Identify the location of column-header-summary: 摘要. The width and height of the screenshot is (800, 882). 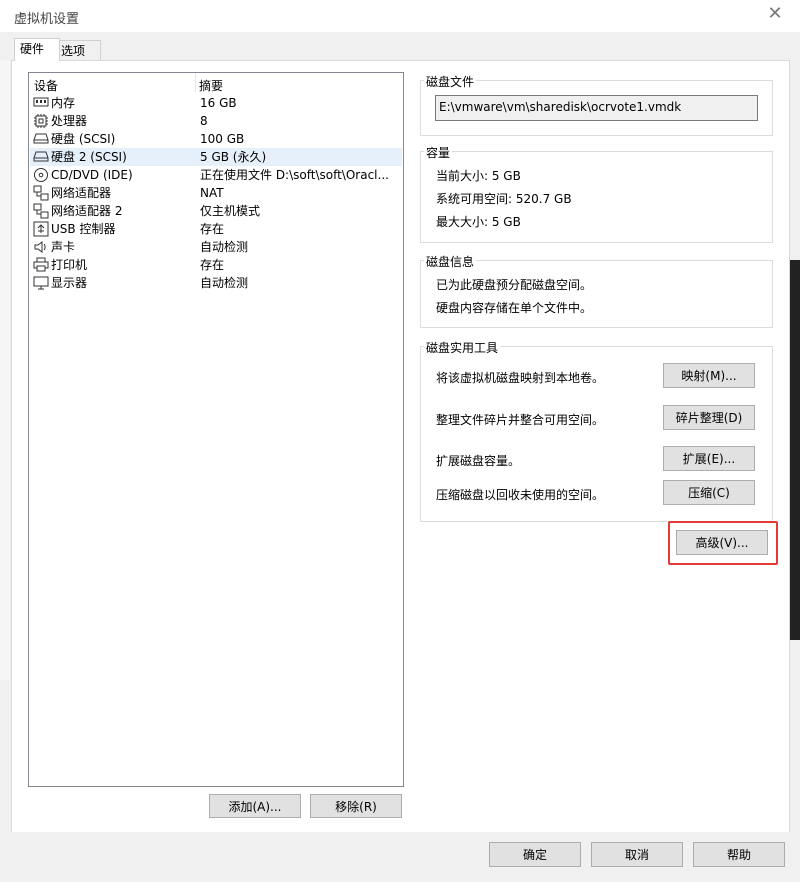
(211, 85).